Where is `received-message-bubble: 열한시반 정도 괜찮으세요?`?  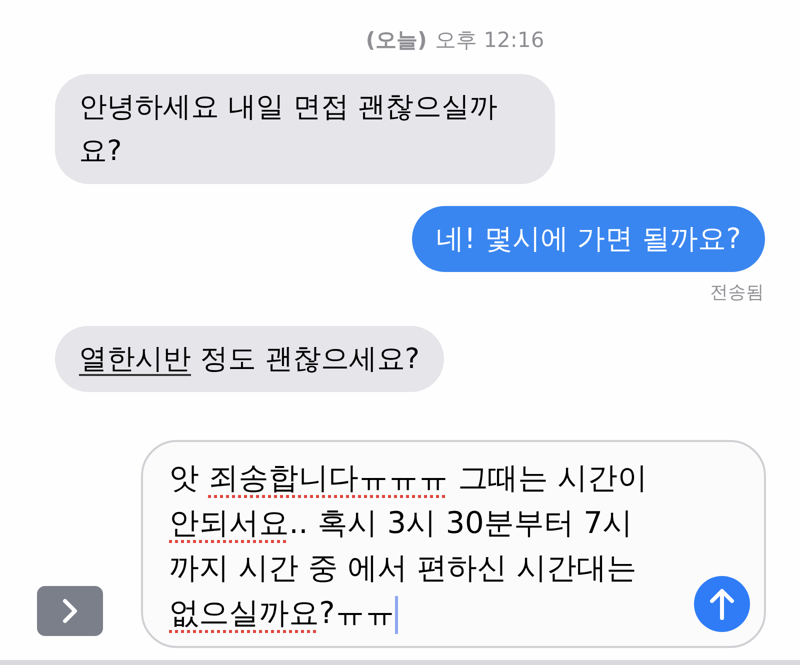
received-message-bubble: 열한시반 정도 괜찮으세요? is located at coordinates (249, 359).